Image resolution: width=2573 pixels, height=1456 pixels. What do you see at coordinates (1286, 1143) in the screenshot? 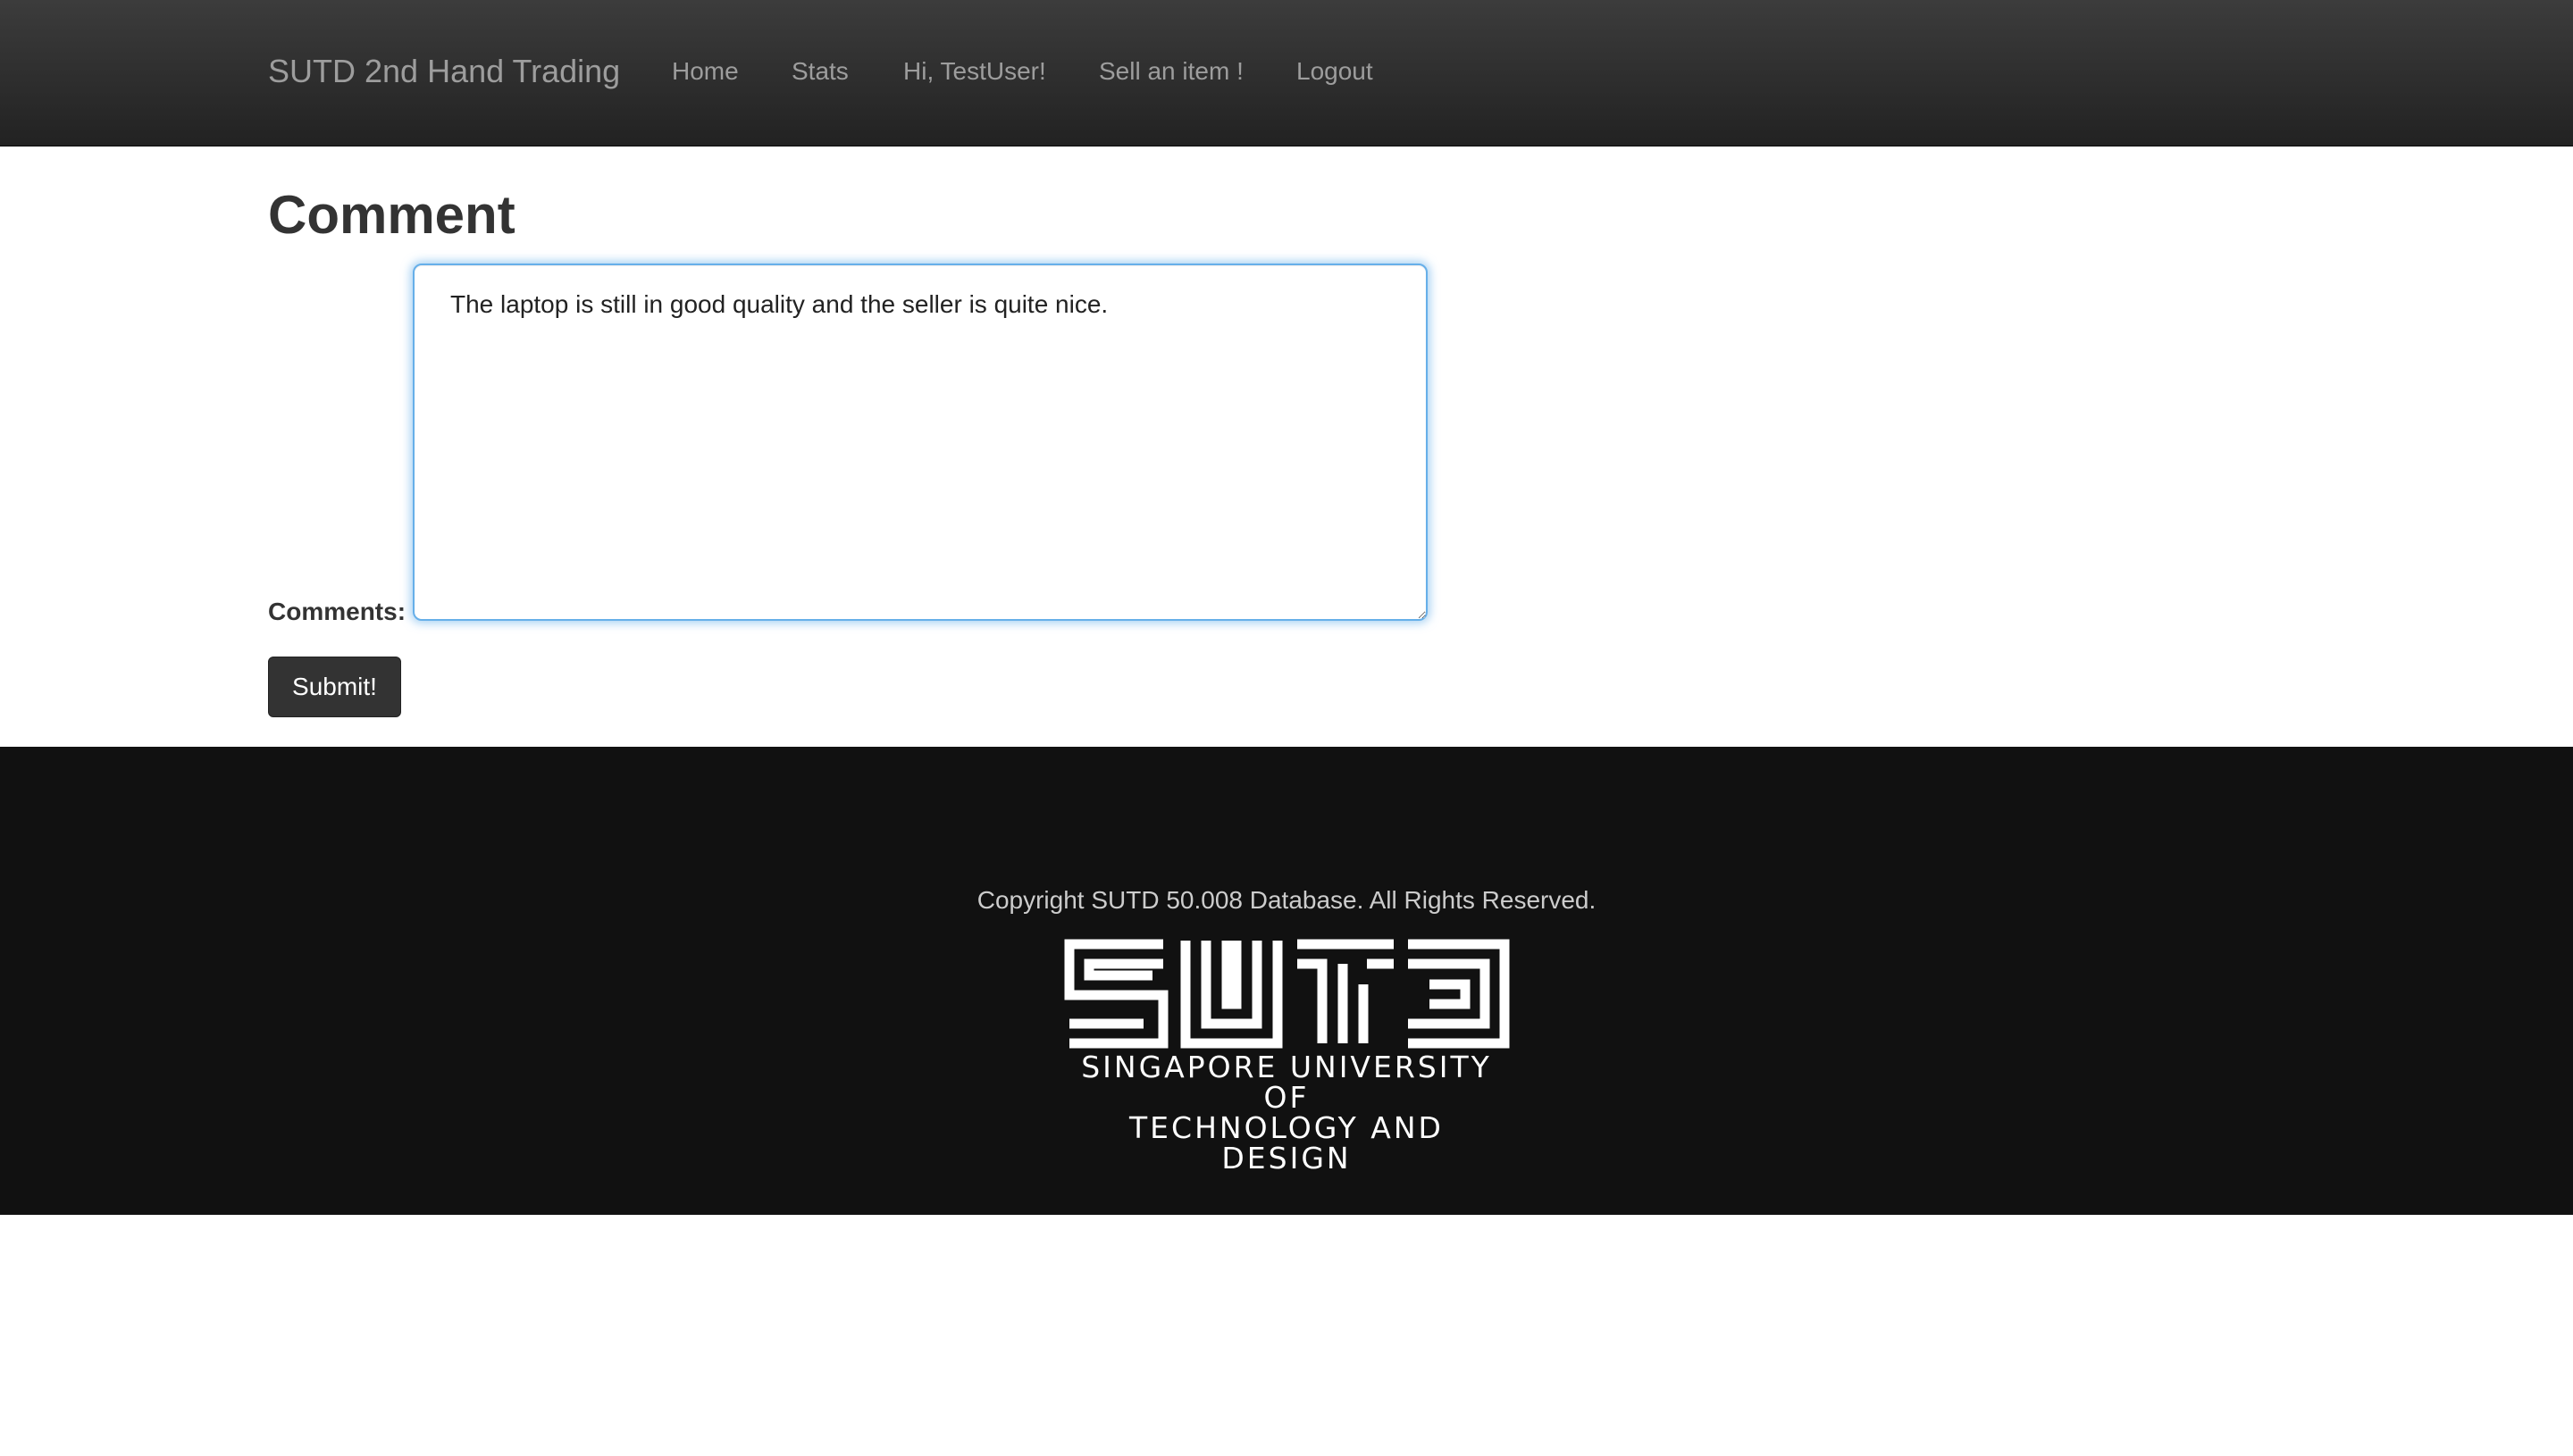
I see `logo-tagline-line-2: TECHNOLOGY AND DESIGN` at bounding box center [1286, 1143].